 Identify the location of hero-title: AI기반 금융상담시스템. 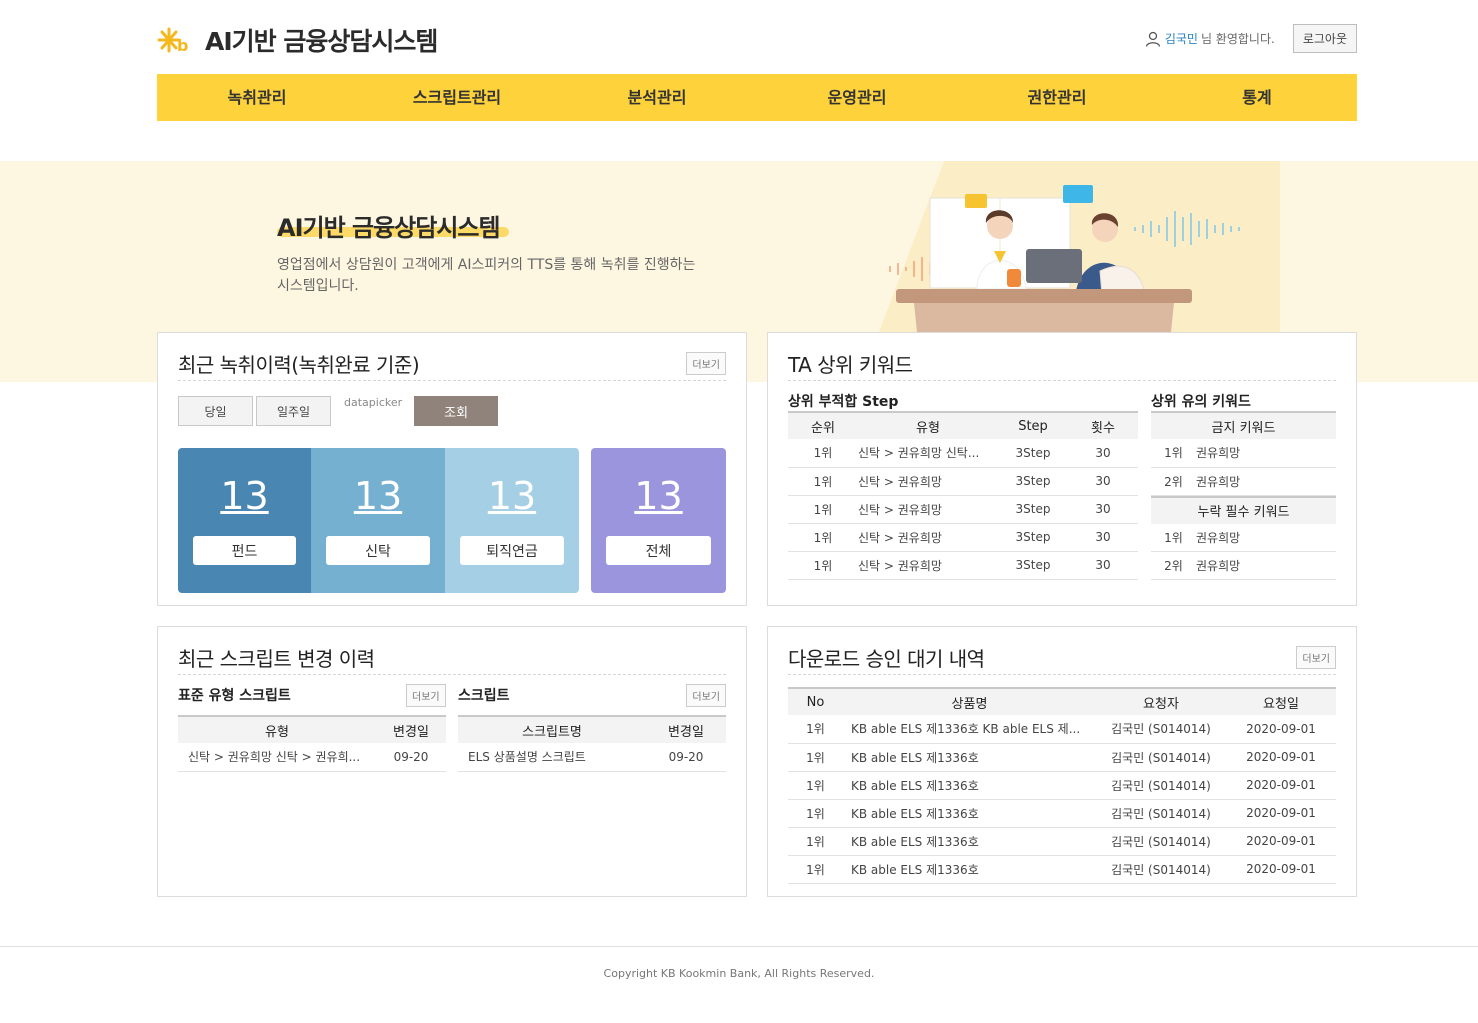
(389, 228).